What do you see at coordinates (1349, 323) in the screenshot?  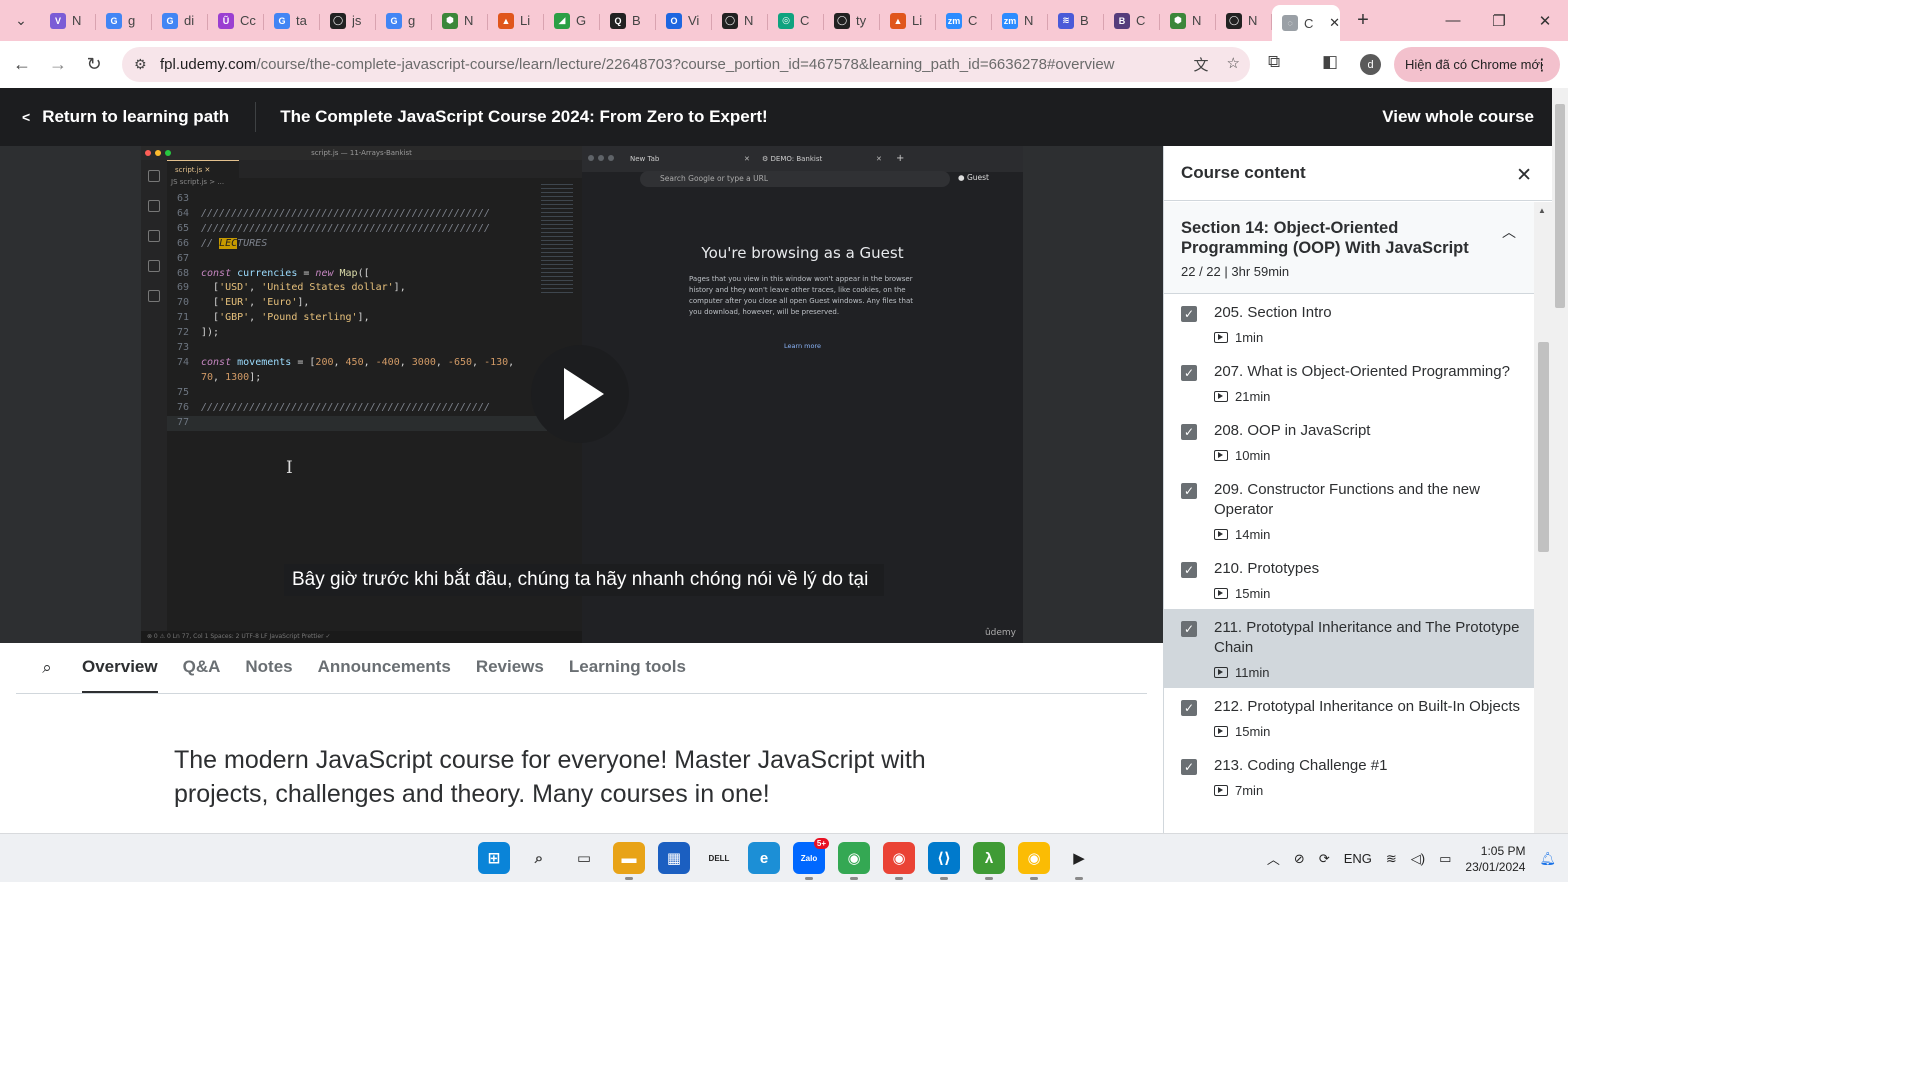 I see `lecture-item: ✓ 205. Section Intro 1min` at bounding box center [1349, 323].